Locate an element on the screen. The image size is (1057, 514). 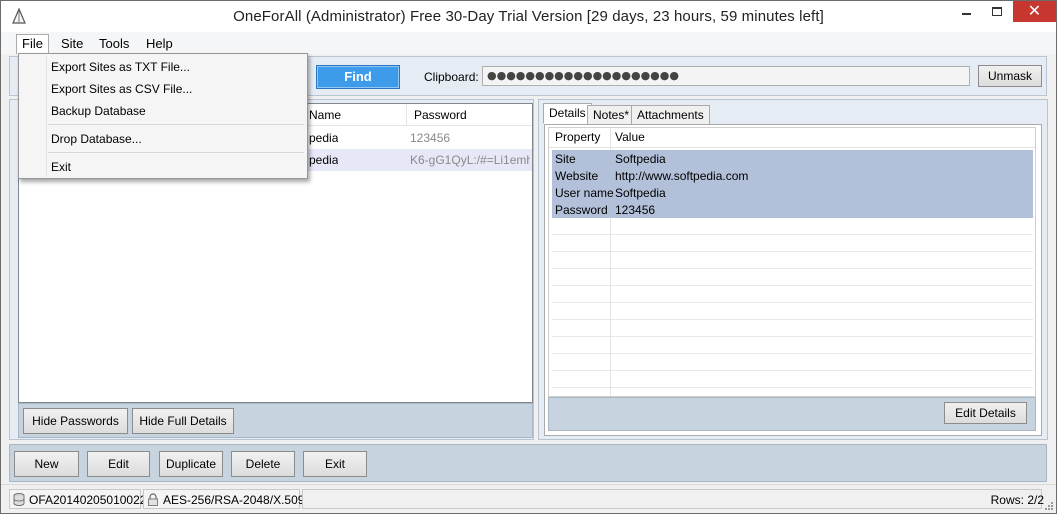
tab-details: Details is located at coordinates (567, 113).